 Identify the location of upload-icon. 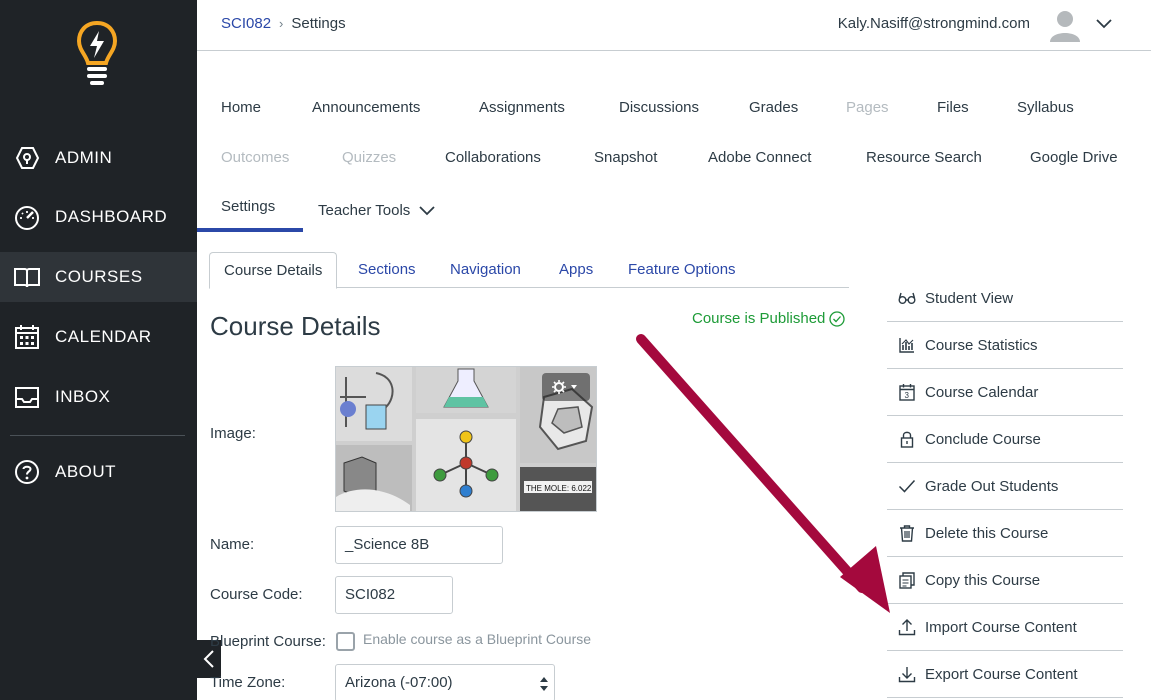
(907, 627).